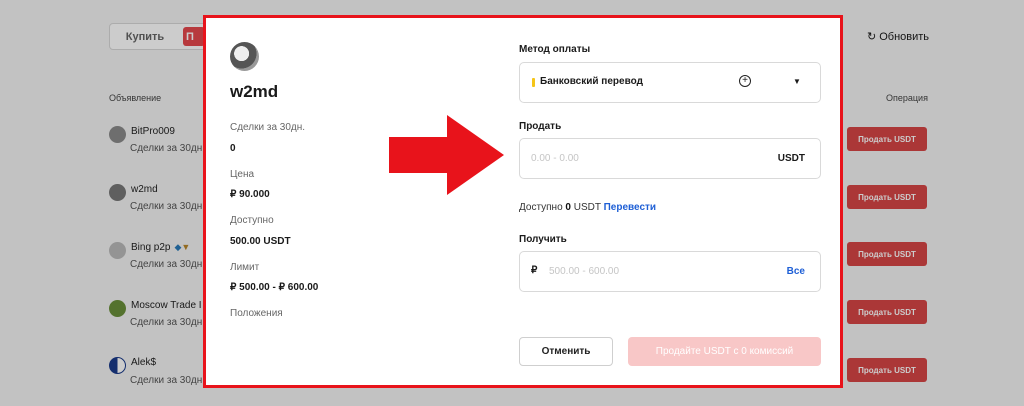 This screenshot has height=406, width=1024. I want to click on price-value: ₽ 90.000, so click(250, 194).